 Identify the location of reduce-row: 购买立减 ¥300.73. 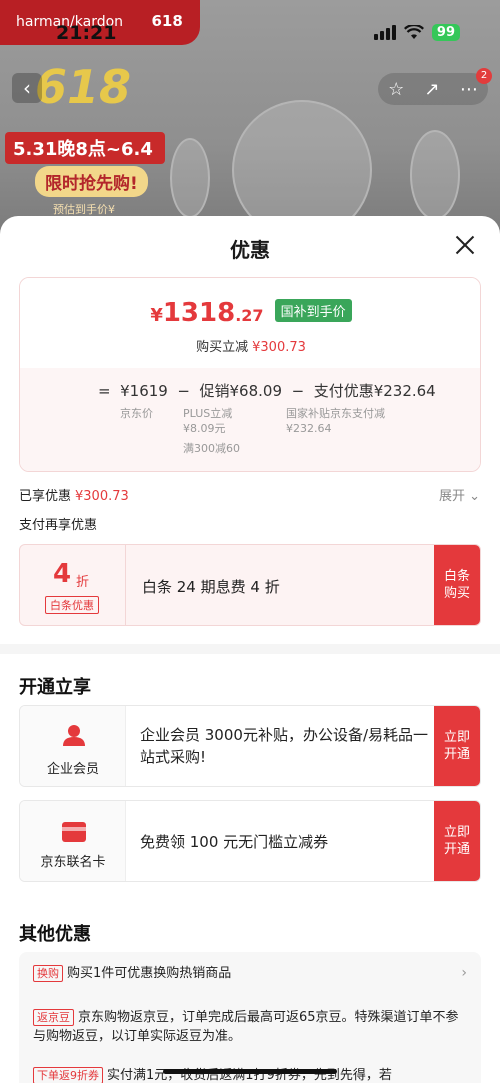
(250, 345).